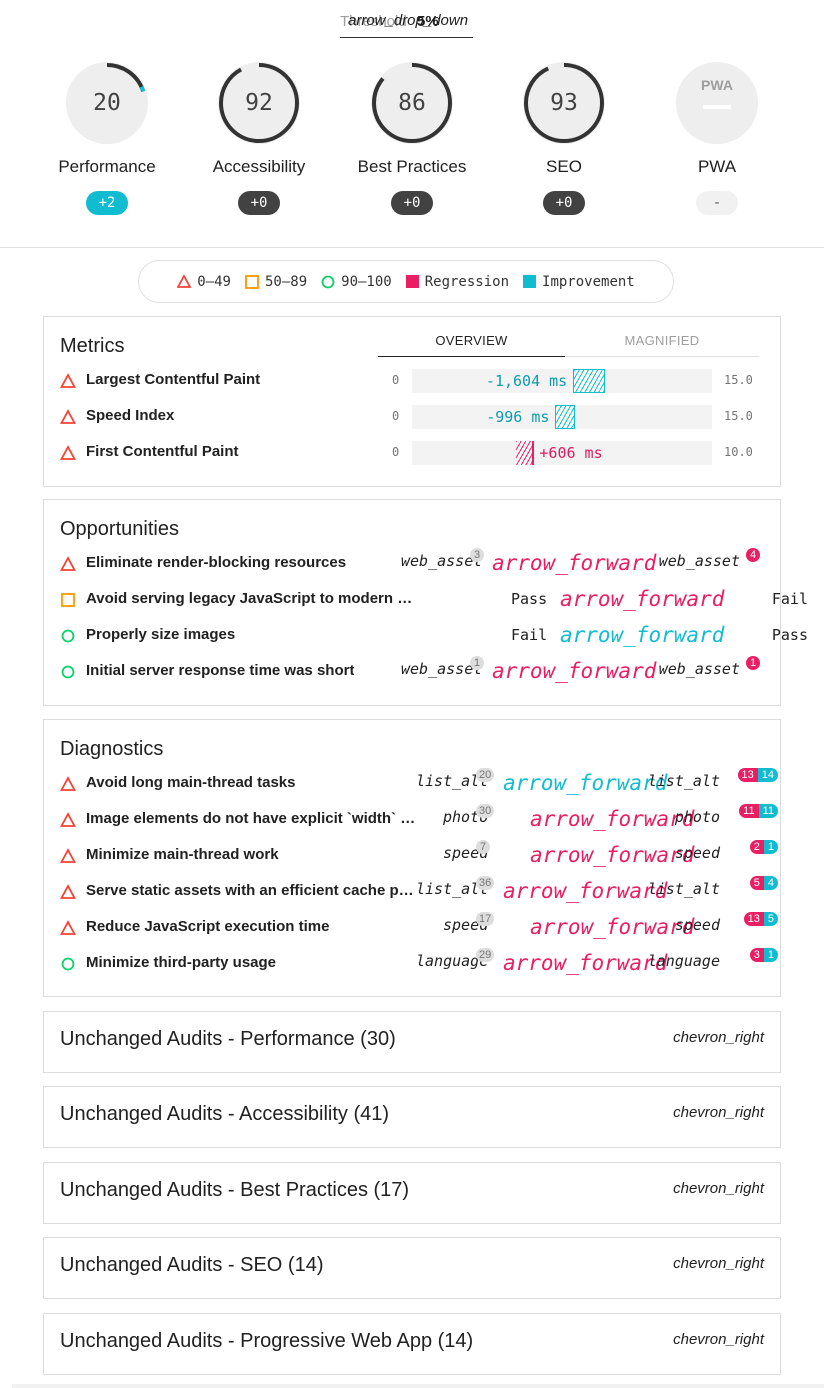 This screenshot has width=824, height=1388. I want to click on gauge-label: Best Practices, so click(412, 166).